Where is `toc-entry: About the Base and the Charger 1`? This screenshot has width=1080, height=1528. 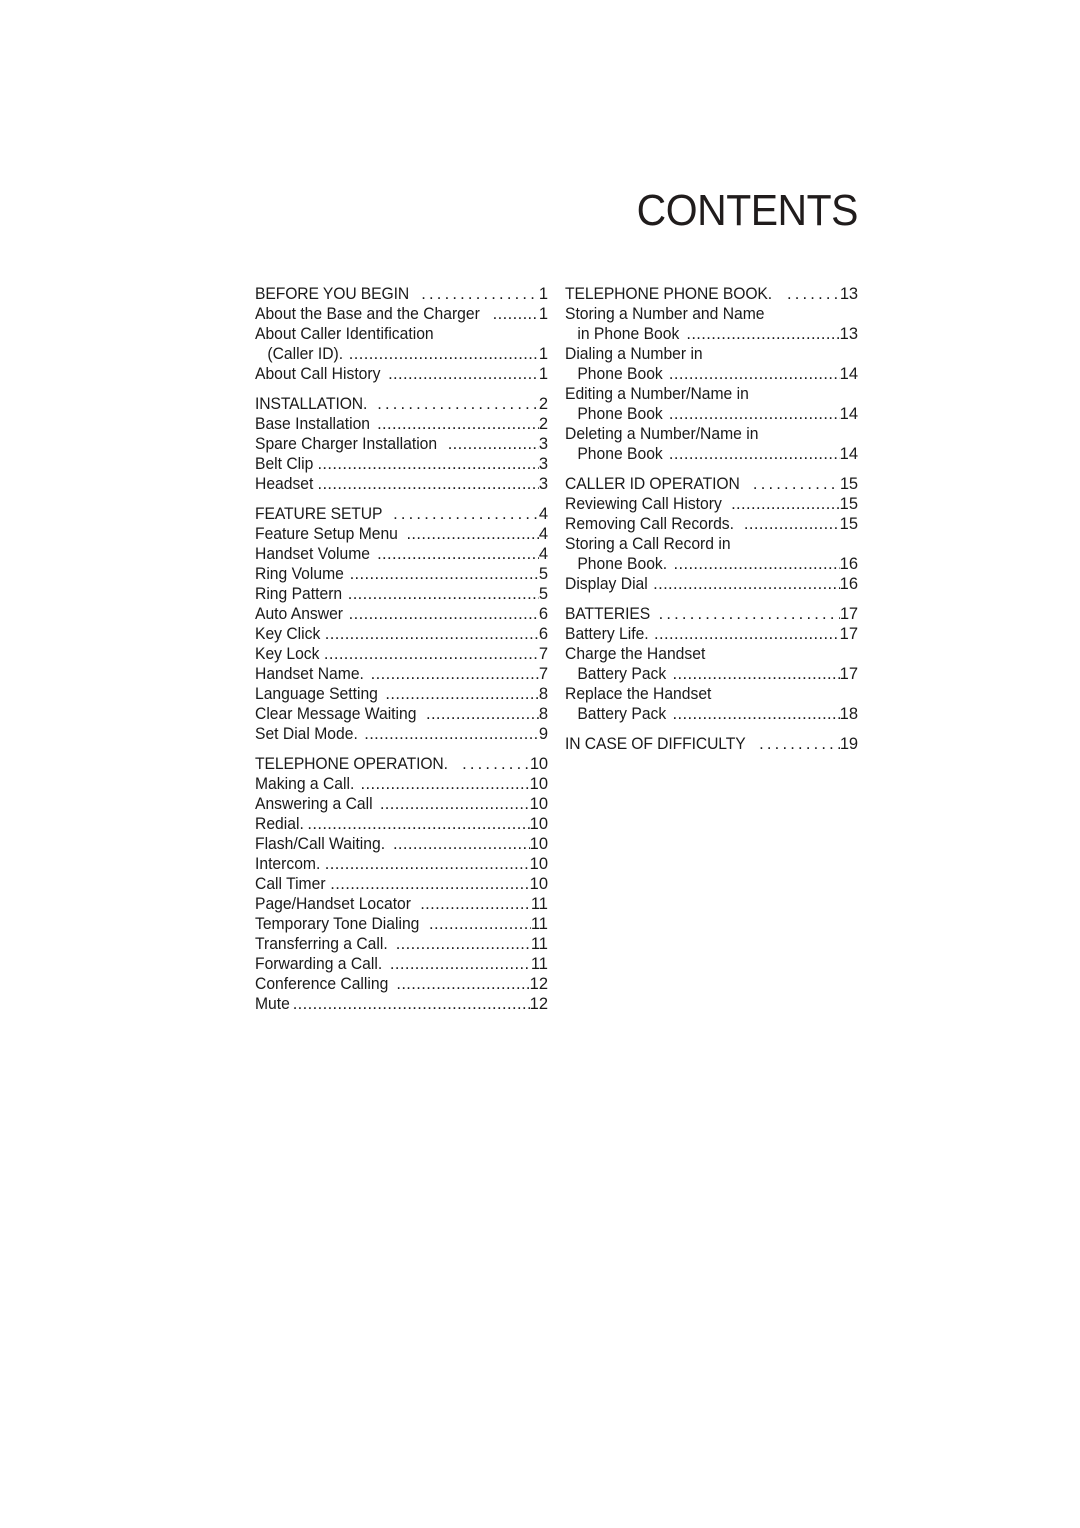
toc-entry: About the Base and the Charger 1 is located at coordinates (401, 314).